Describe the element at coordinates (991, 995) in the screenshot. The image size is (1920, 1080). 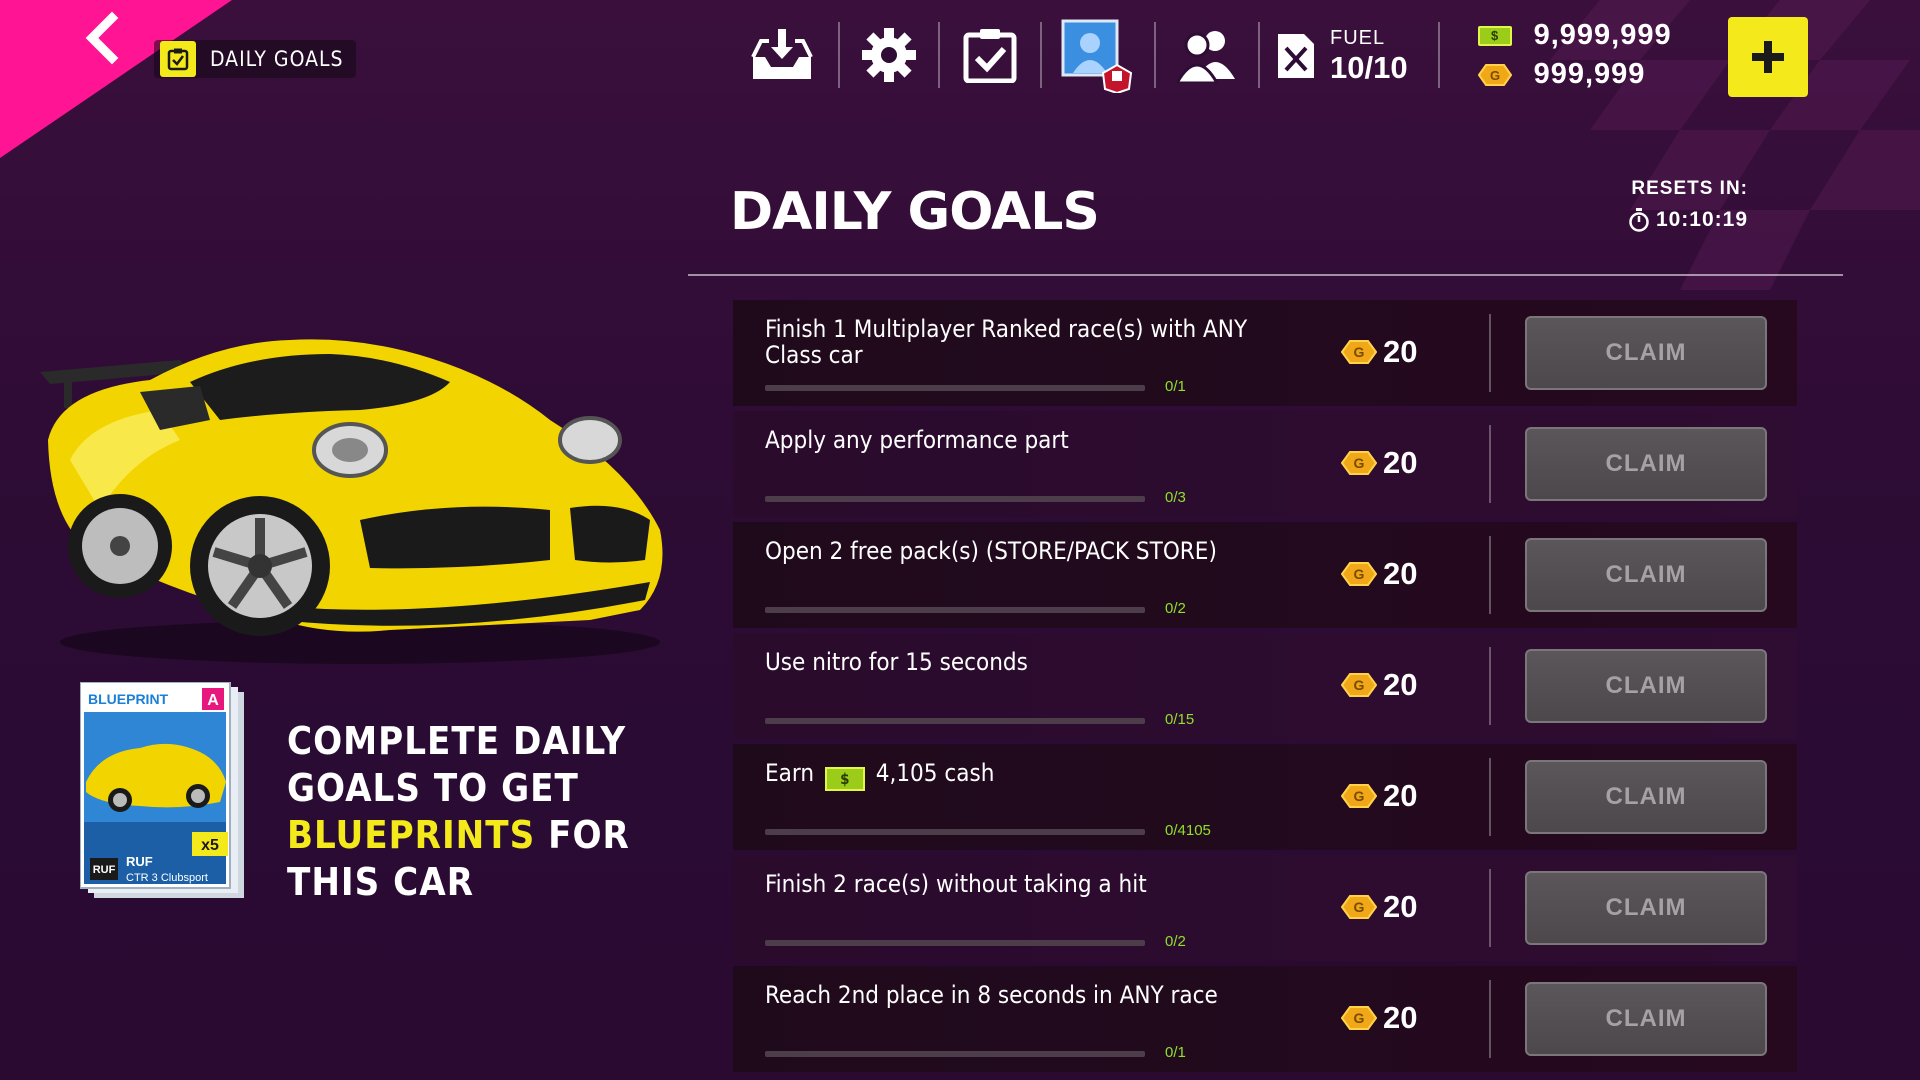
I see `goal-description: Reach 2nd place in 8 seconds in ANY race` at that location.